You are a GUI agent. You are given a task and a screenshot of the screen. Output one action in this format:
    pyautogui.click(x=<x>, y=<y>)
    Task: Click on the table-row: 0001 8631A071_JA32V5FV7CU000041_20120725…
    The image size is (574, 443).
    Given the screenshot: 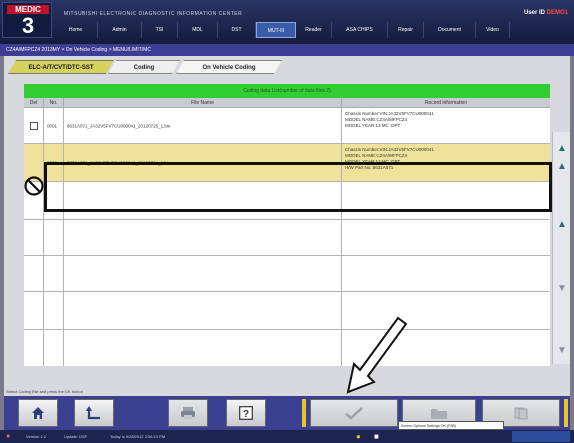 What is the action you would take?
    pyautogui.click(x=287, y=126)
    